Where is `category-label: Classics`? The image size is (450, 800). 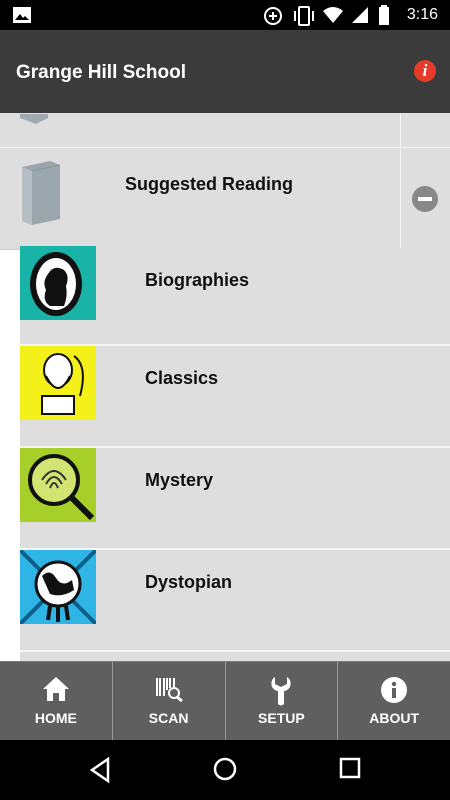 category-label: Classics is located at coordinates (182, 378).